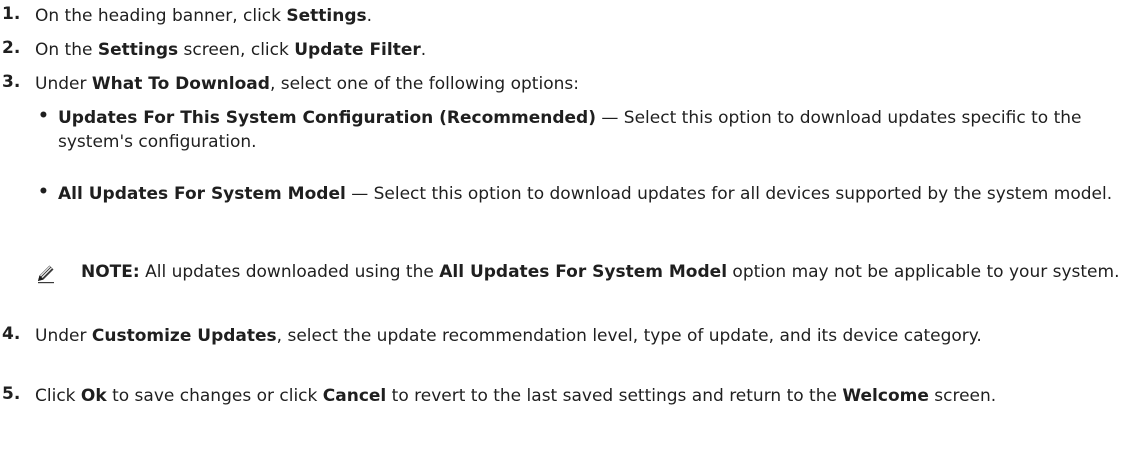  Describe the element at coordinates (289, 272) in the screenshot. I see `text: All updates downloaded using the` at that location.